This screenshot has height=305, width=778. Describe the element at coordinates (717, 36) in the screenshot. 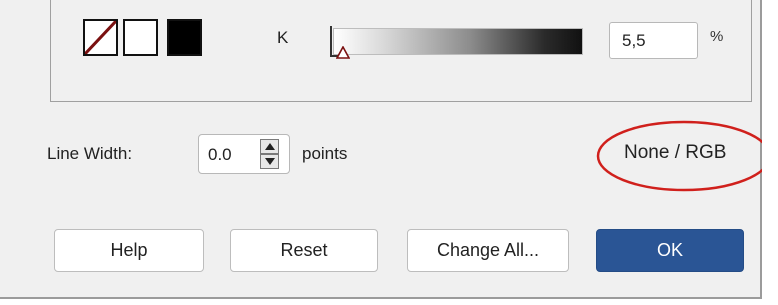

I see `k-unit-label: %` at that location.